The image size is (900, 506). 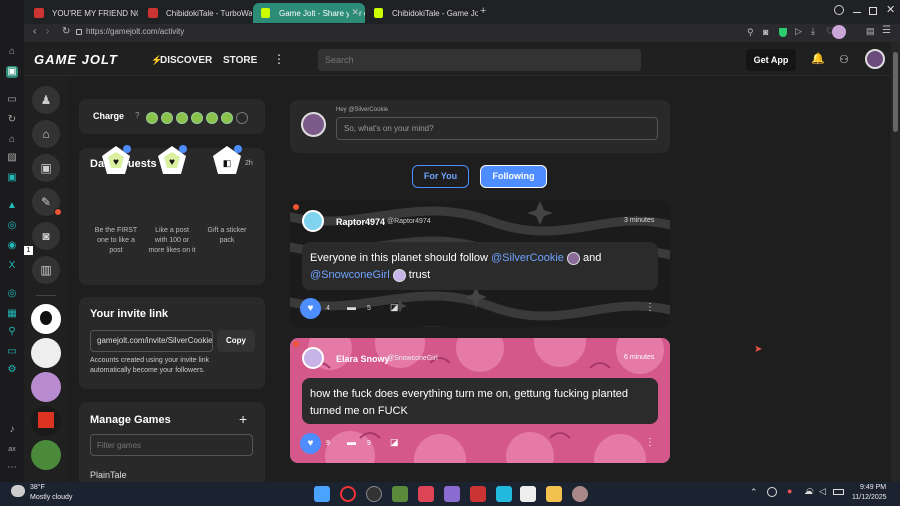 I want to click on minimize-icon, so click(x=857, y=12).